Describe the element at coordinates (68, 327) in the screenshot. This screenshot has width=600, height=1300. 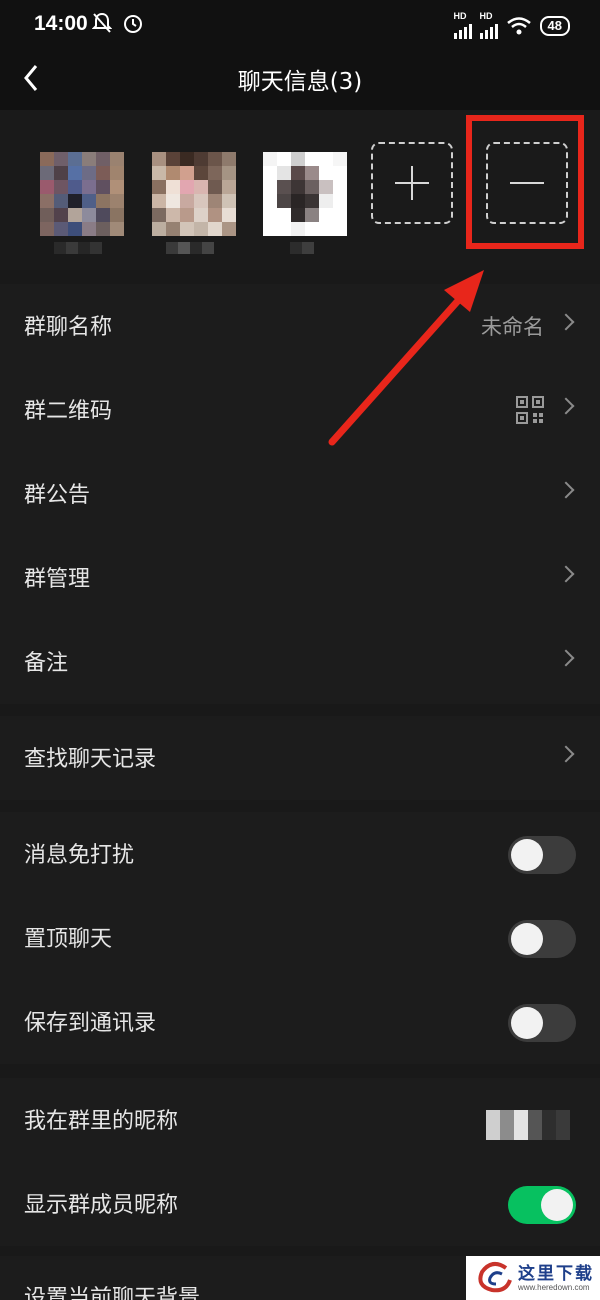
I see `group-name-label: 群聊名称` at that location.